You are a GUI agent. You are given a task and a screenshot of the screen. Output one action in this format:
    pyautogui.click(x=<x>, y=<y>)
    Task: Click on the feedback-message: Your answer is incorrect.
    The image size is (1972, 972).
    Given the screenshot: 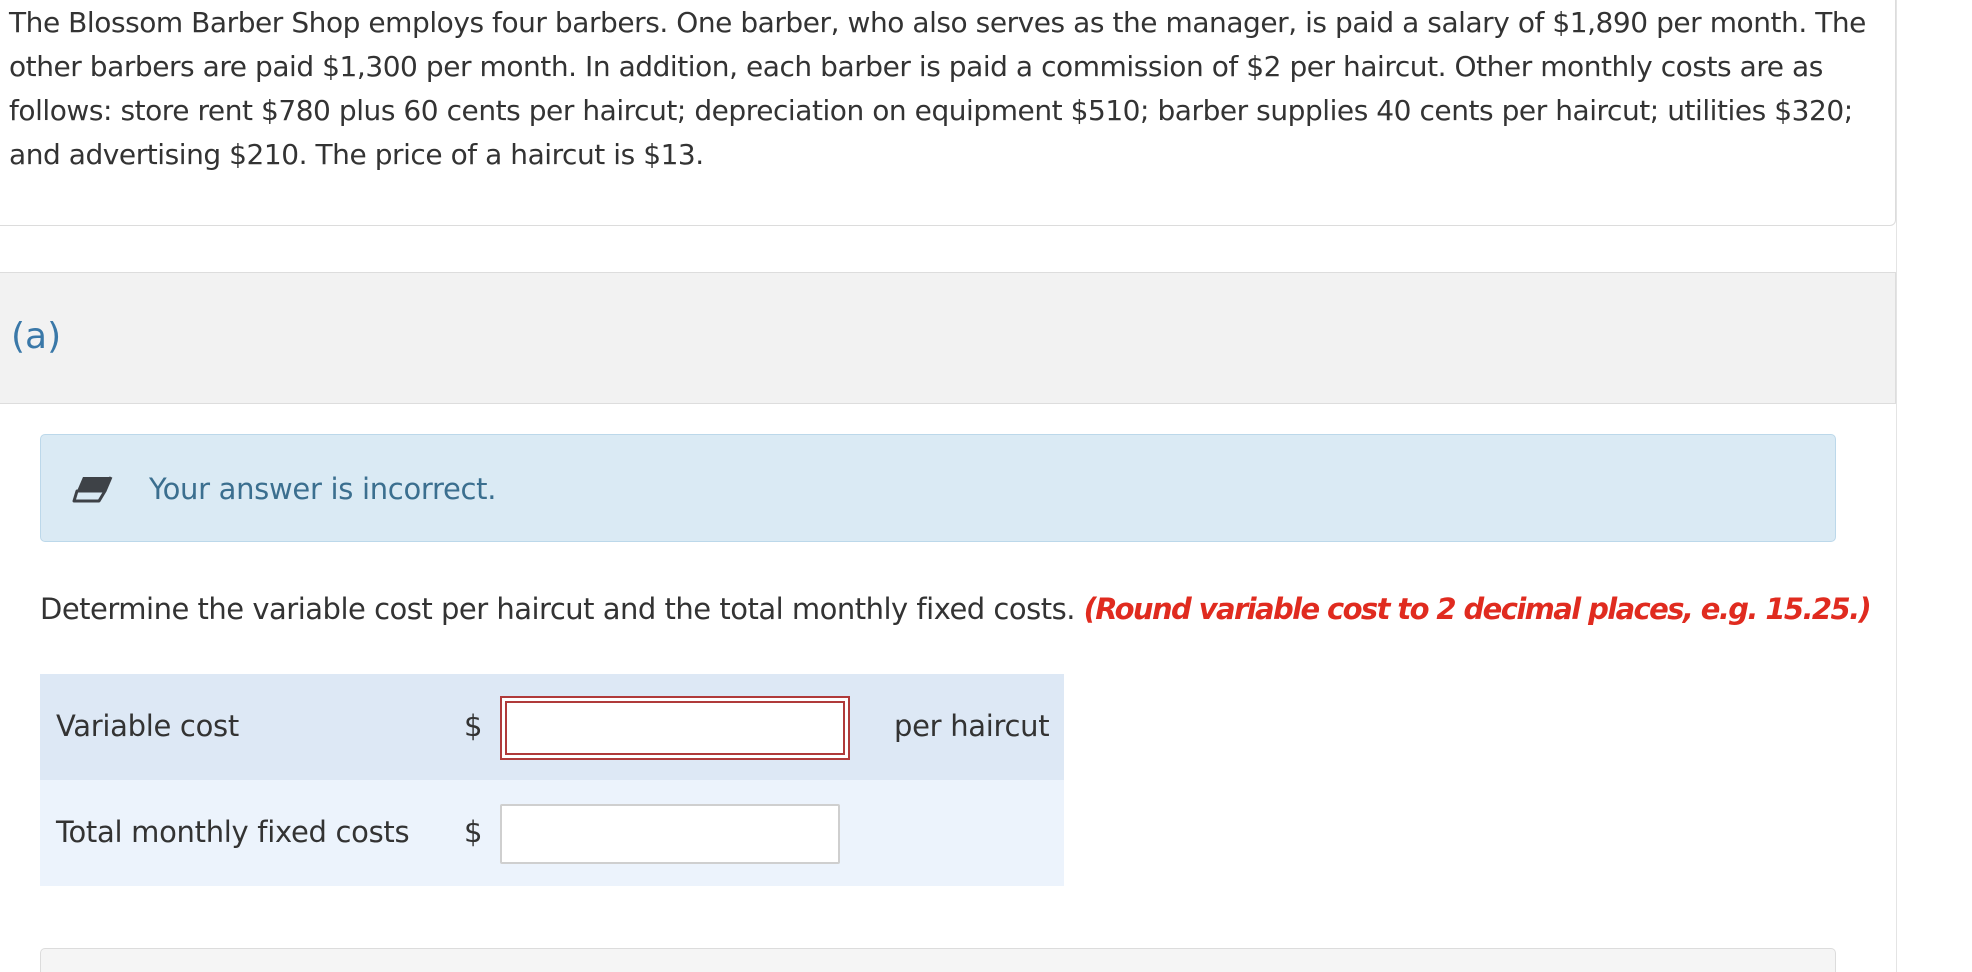 What is the action you would take?
    pyautogui.click(x=323, y=489)
    